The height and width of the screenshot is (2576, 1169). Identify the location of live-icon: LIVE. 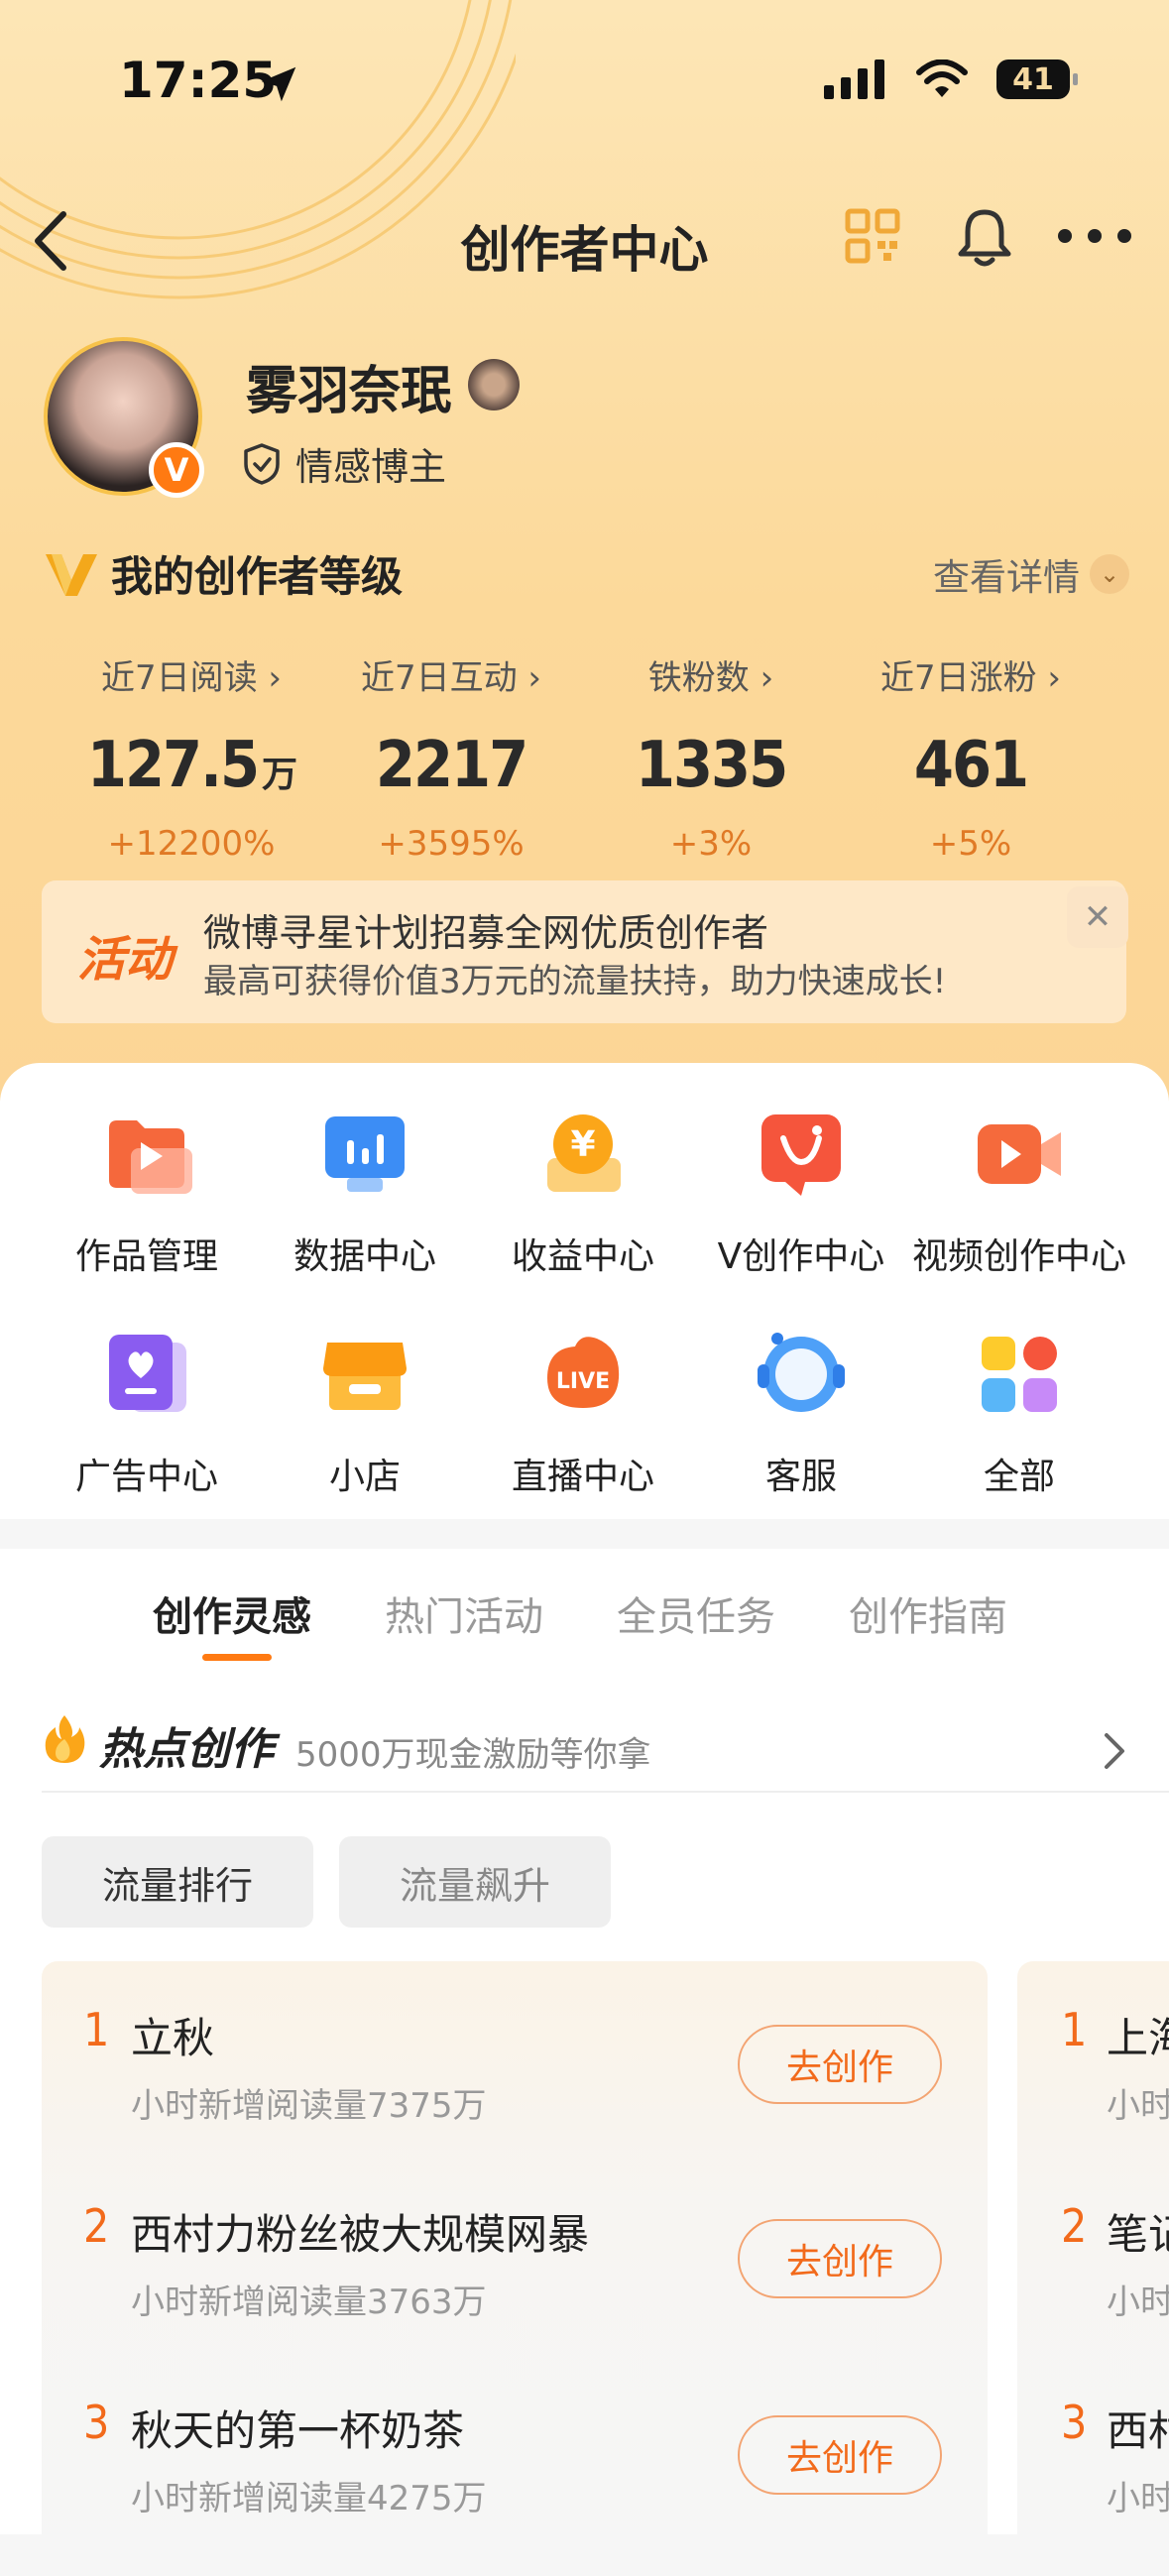
(583, 1372).